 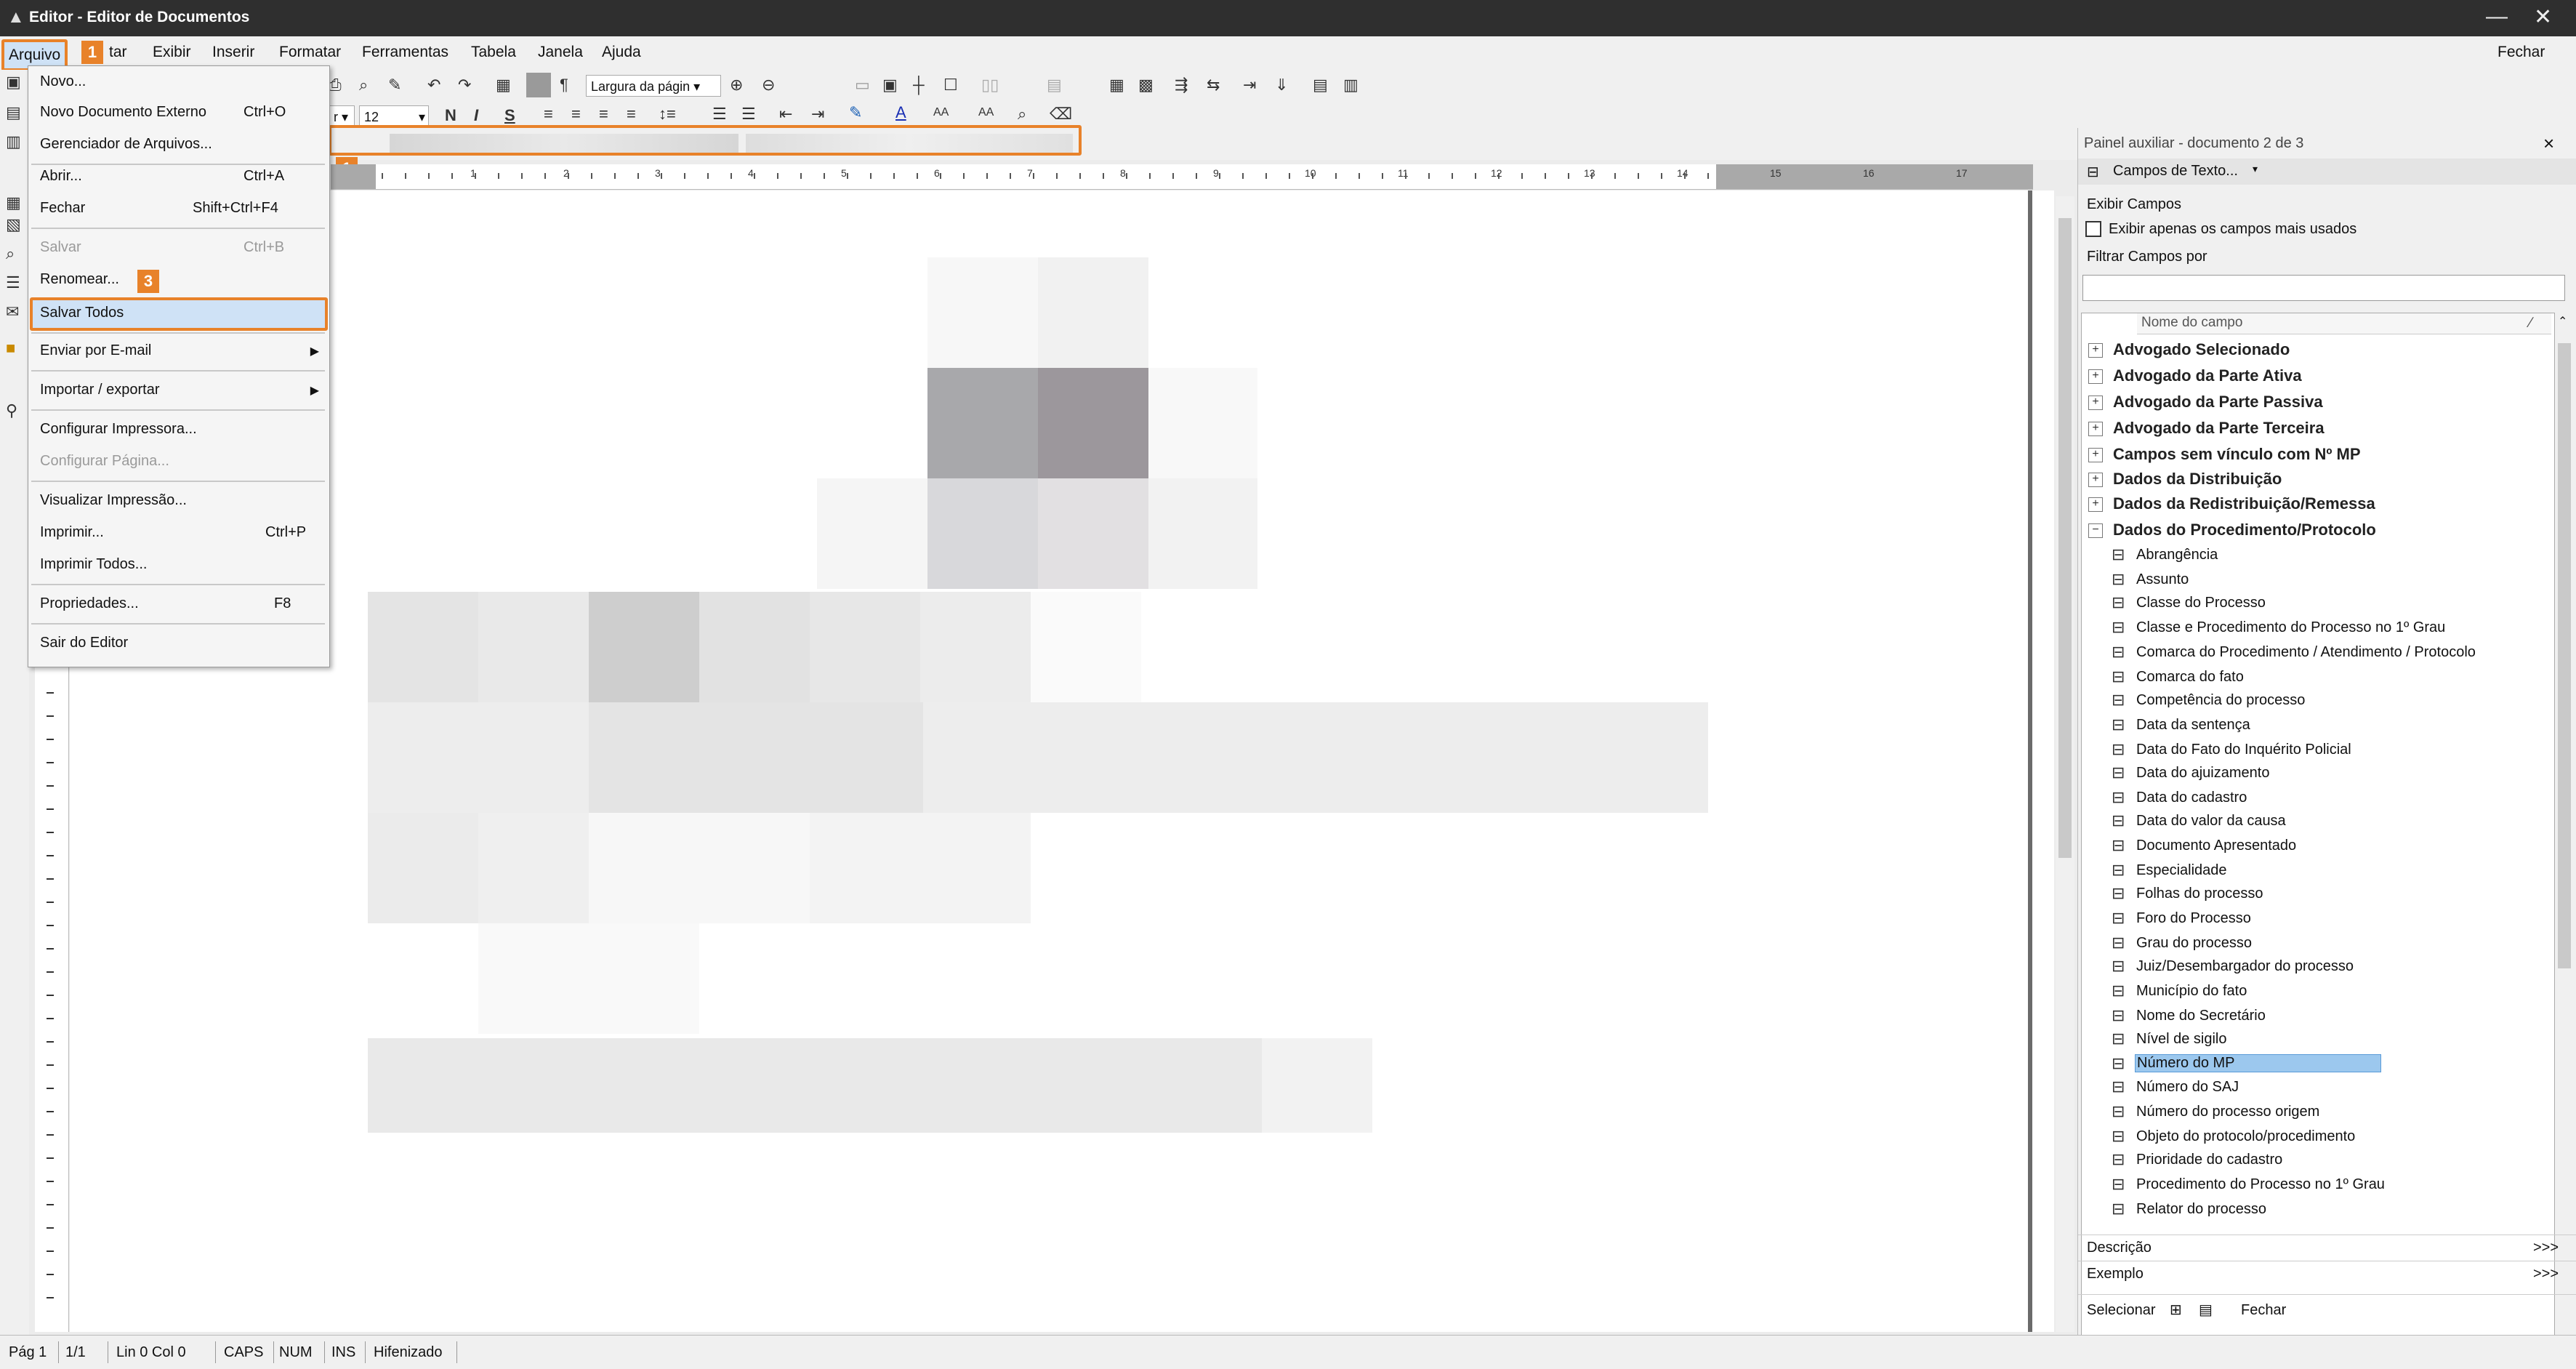 I want to click on scroll-up-icon: ⌃, so click(x=2562, y=321).